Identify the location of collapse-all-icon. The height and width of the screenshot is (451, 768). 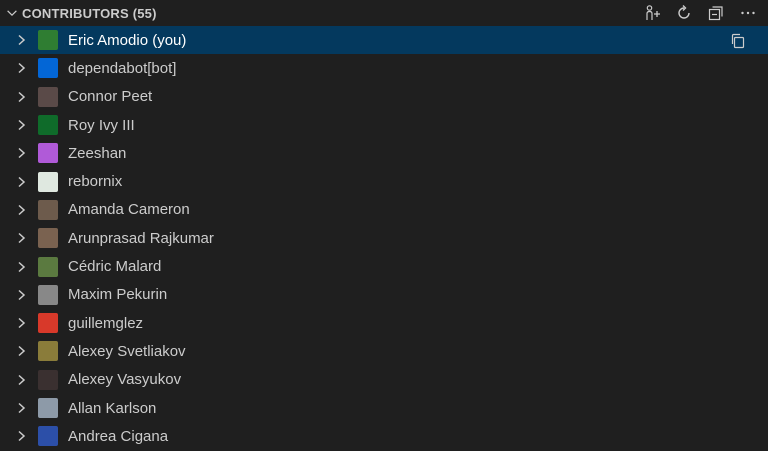
(715, 13).